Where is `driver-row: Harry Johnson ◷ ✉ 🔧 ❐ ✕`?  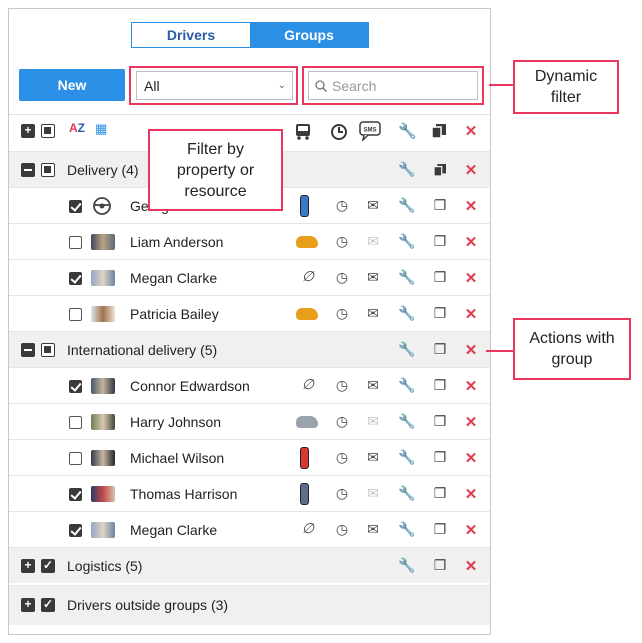
driver-row: Harry Johnson ◷ ✉ 🔧 ❐ ✕ is located at coordinates (249, 421).